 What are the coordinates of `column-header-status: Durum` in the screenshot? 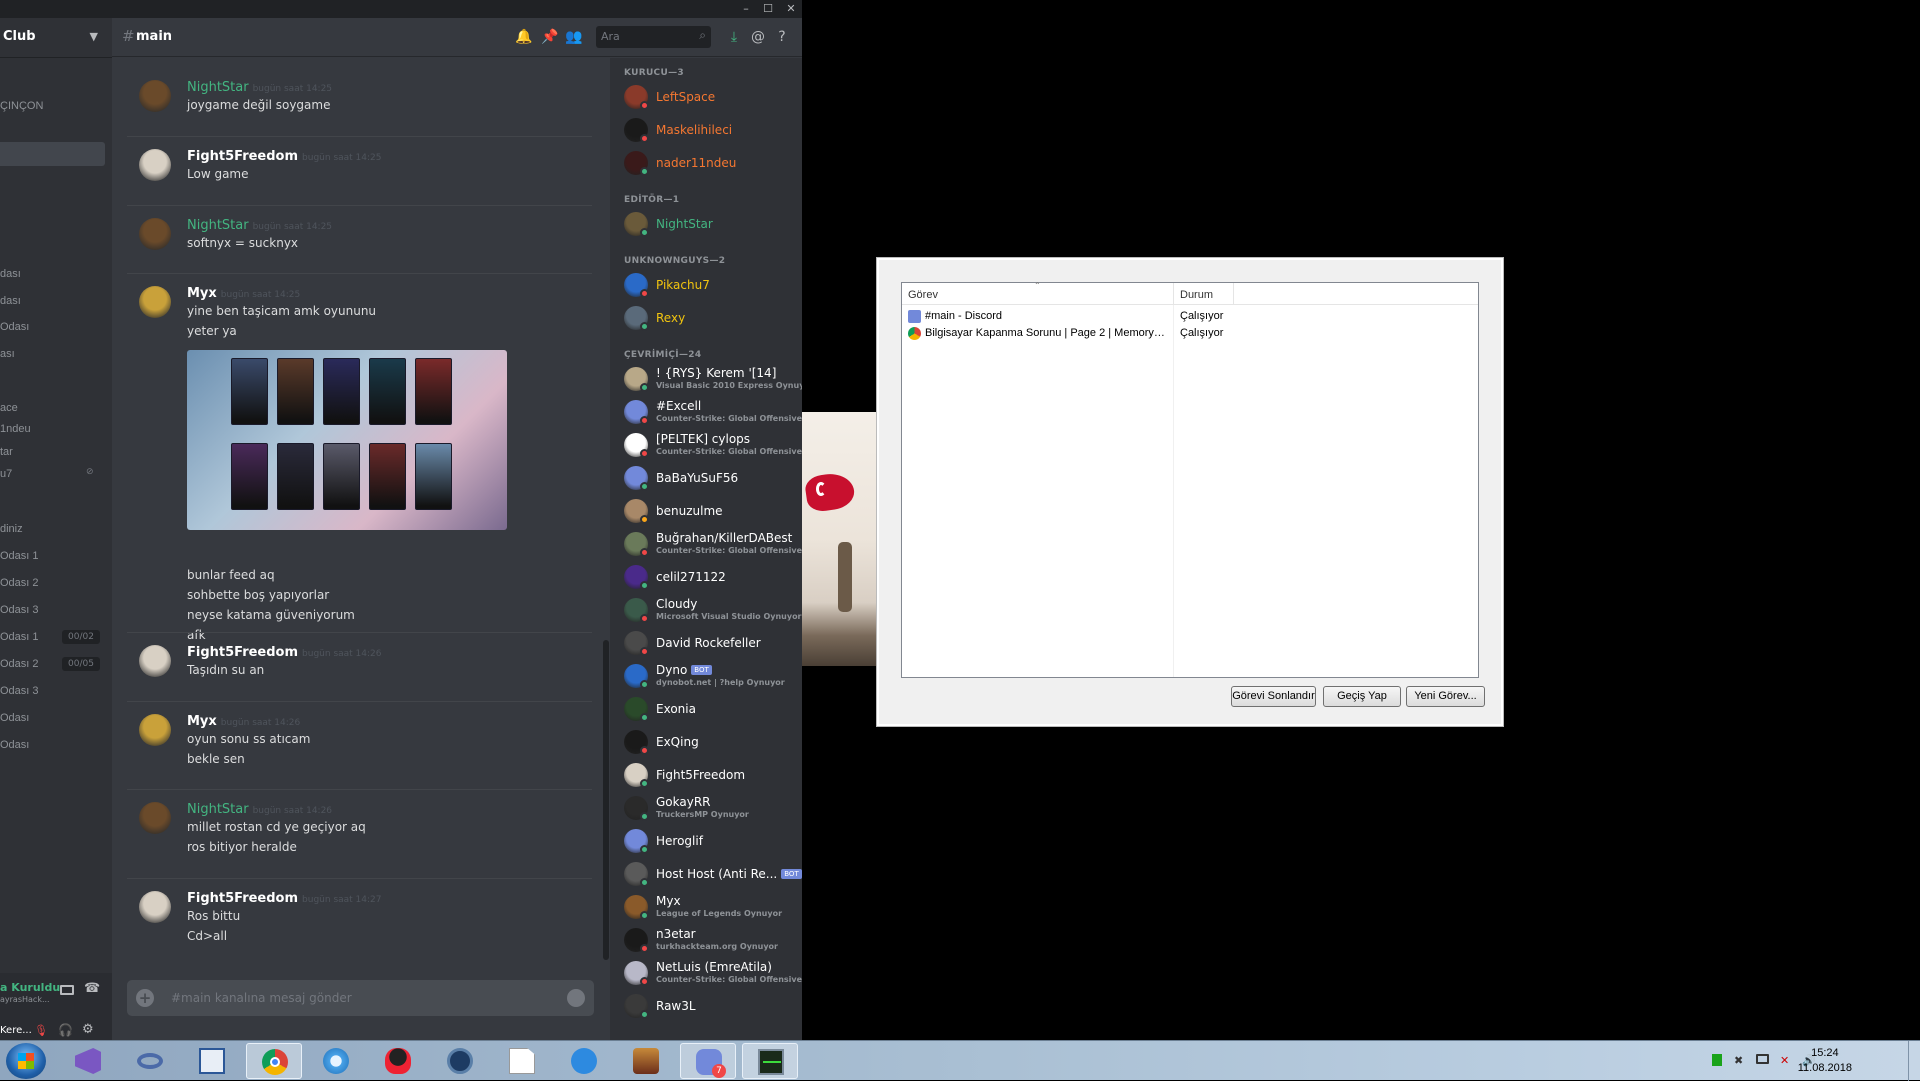 It's located at (1204, 294).